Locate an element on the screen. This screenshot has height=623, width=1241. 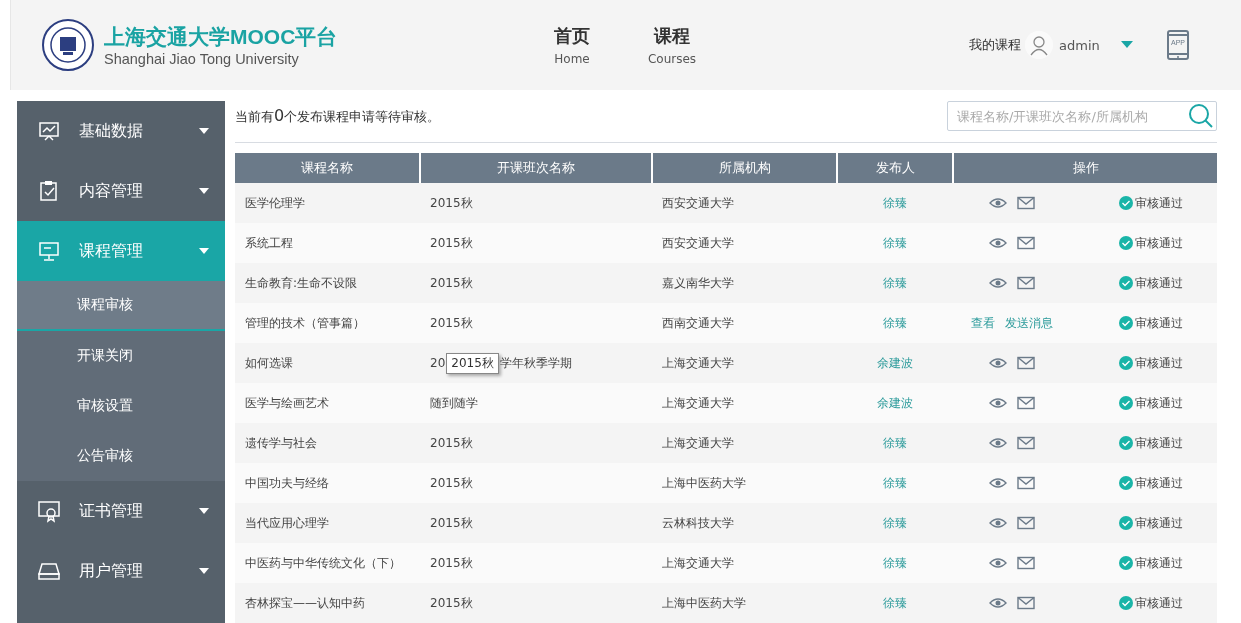
table-cell: 系统工程 is located at coordinates (327, 243).